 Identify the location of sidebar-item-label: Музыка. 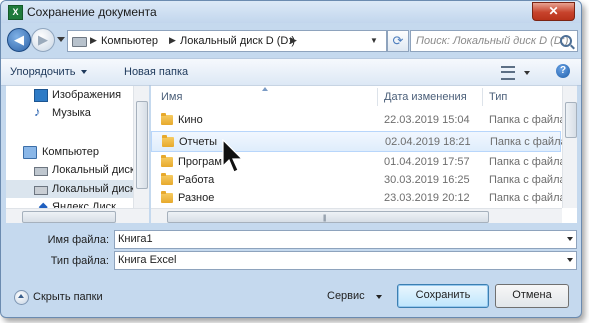
(71, 113).